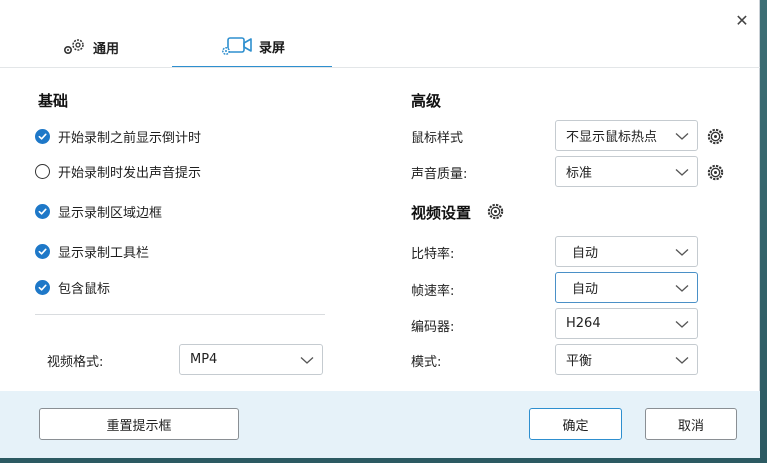  I want to click on framerate-value: 自动, so click(585, 289).